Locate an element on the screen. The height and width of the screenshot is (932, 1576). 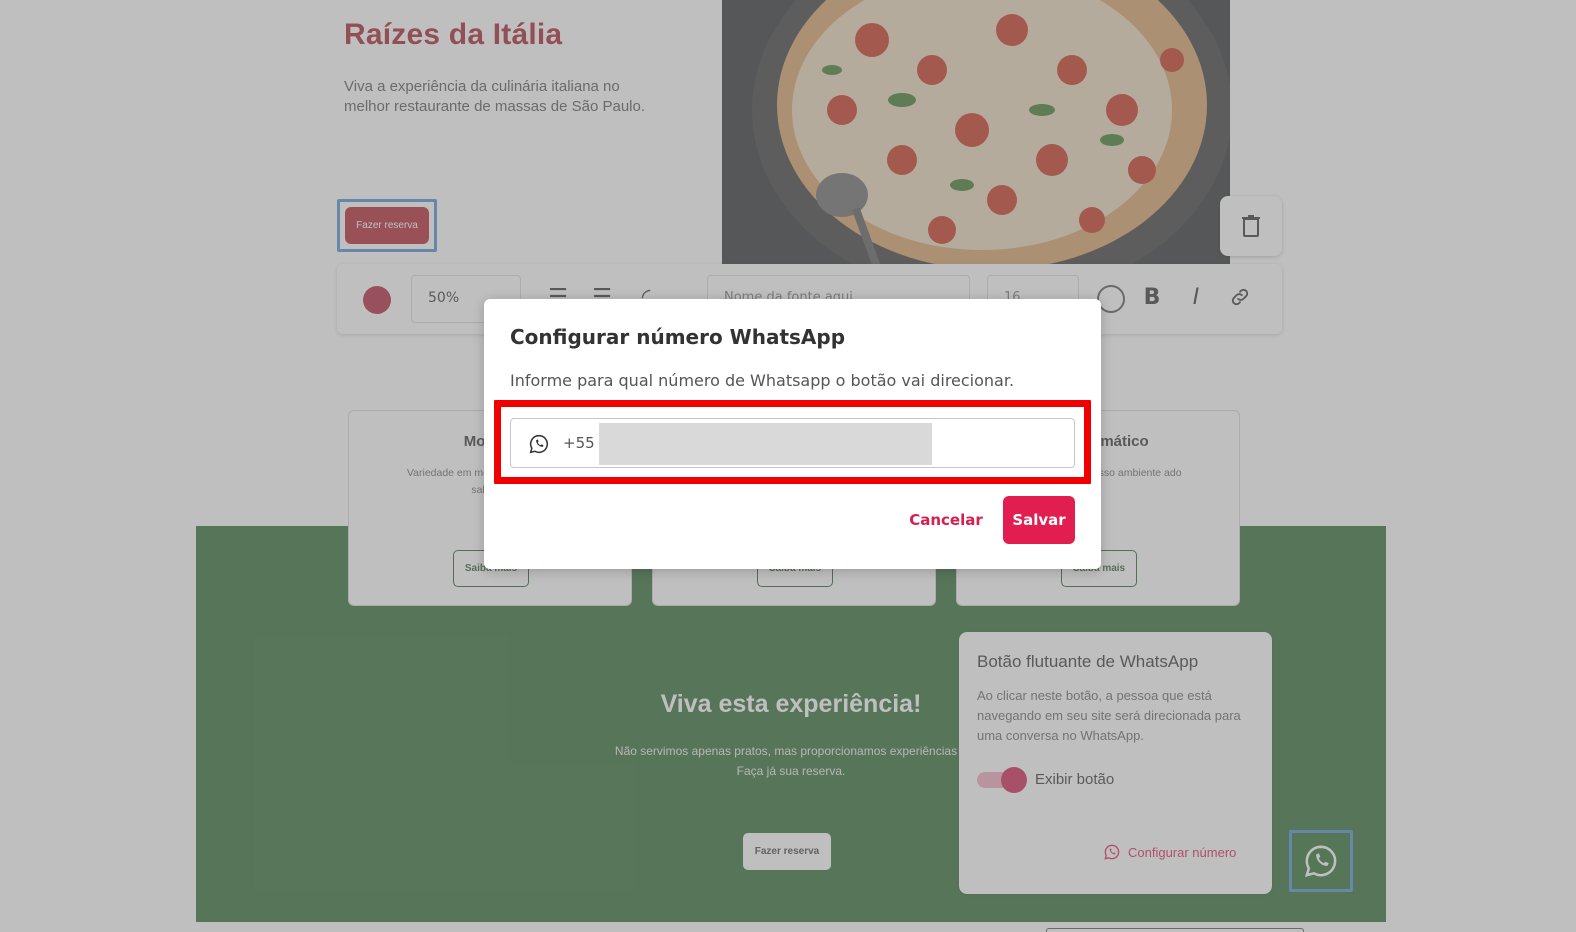
dialog-title: Configurar número WhatsApp is located at coordinates (678, 337).